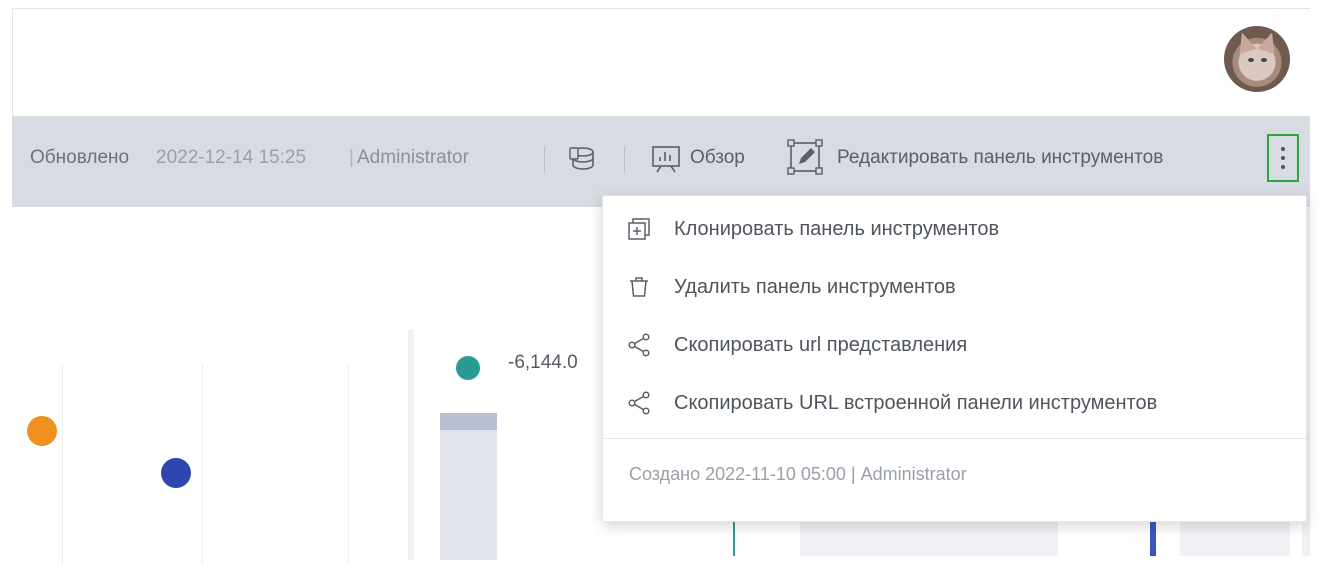 This screenshot has width=1322, height=564. Describe the element at coordinates (411, 445) in the screenshot. I see `panel-divider` at that location.